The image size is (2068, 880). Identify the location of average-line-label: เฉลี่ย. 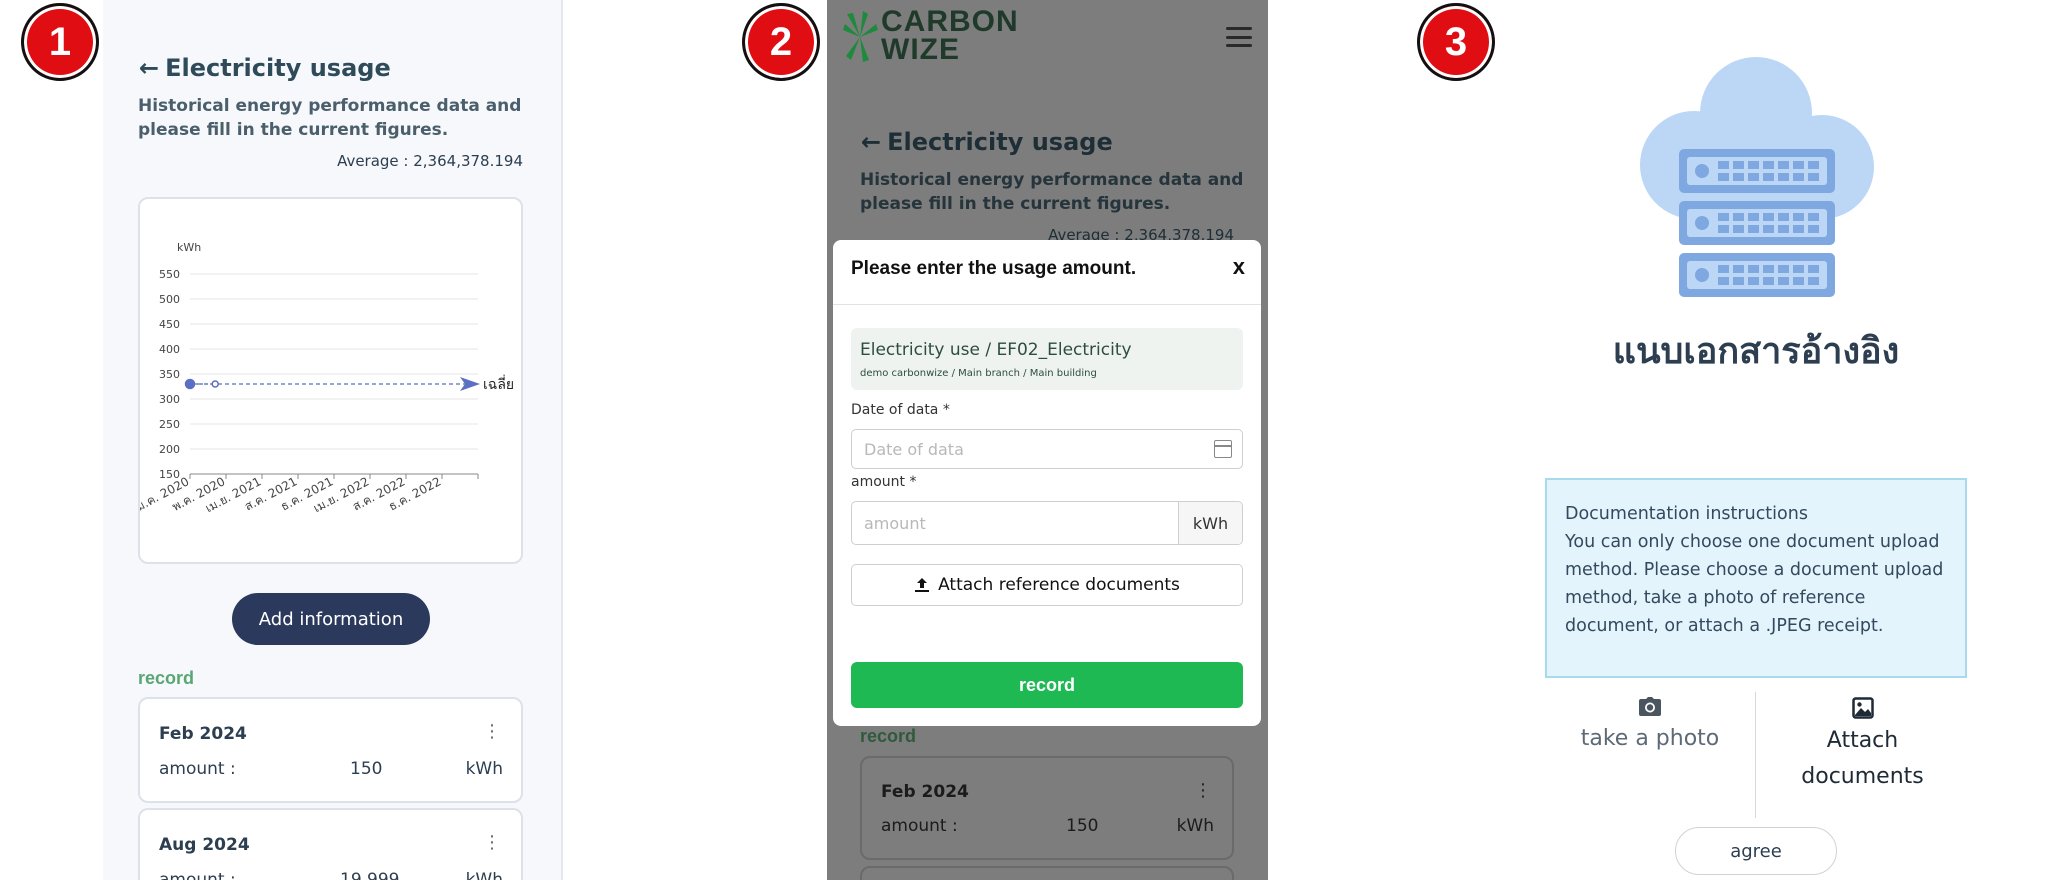
(498, 384).